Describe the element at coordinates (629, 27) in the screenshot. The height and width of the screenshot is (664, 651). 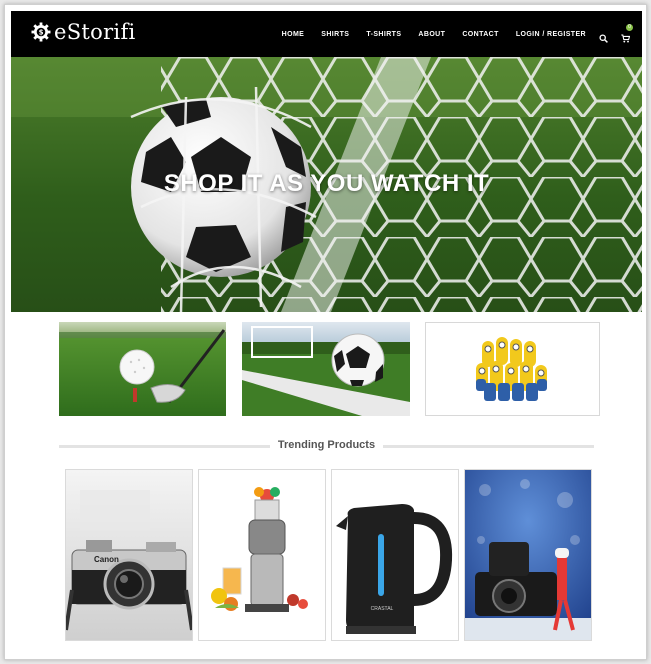
I see `cart-count-badge: 0` at that location.